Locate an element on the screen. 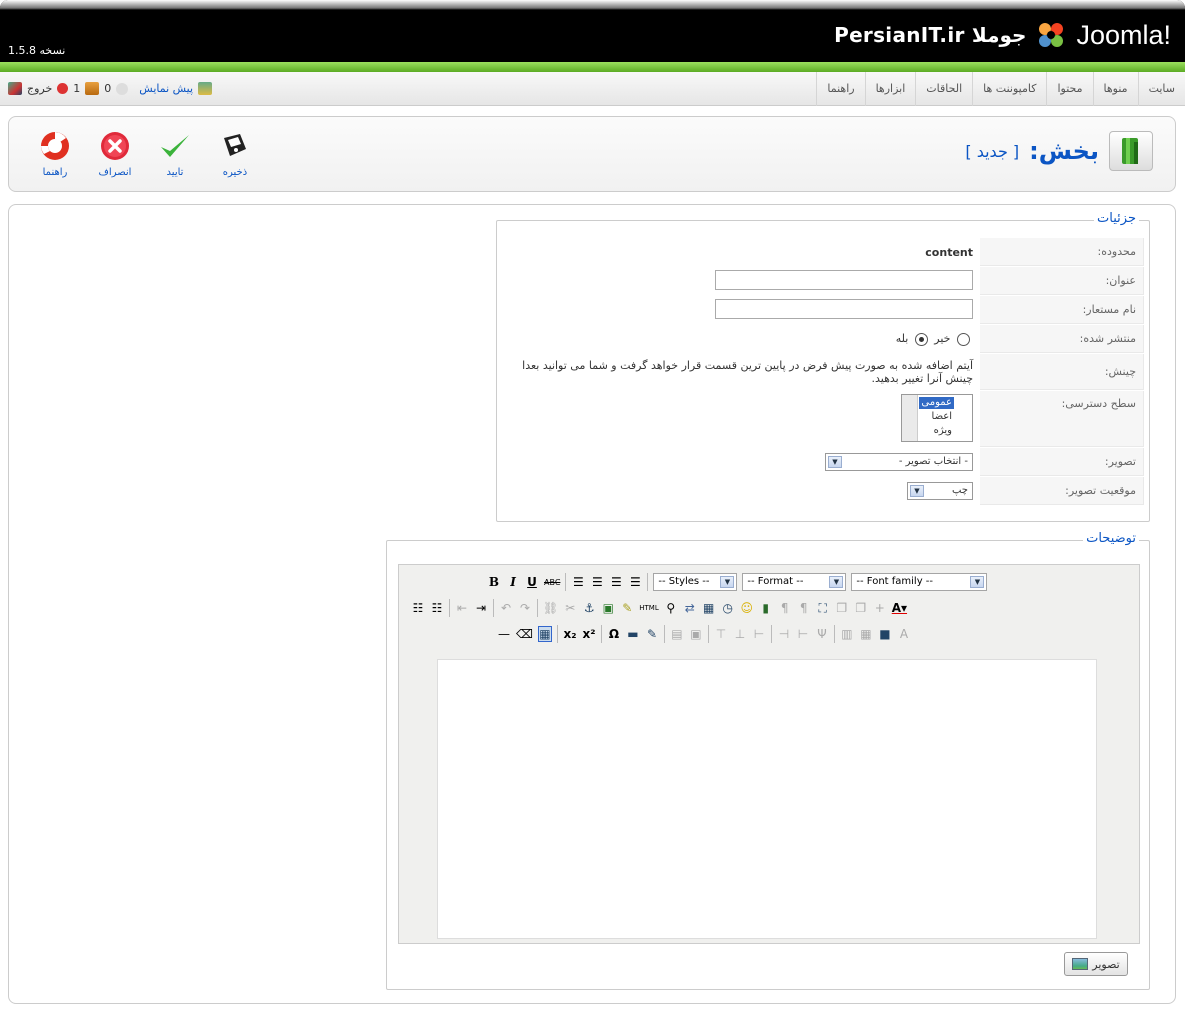 This screenshot has height=1016, width=1185. ltr-icon: ¶ is located at coordinates (785, 608).